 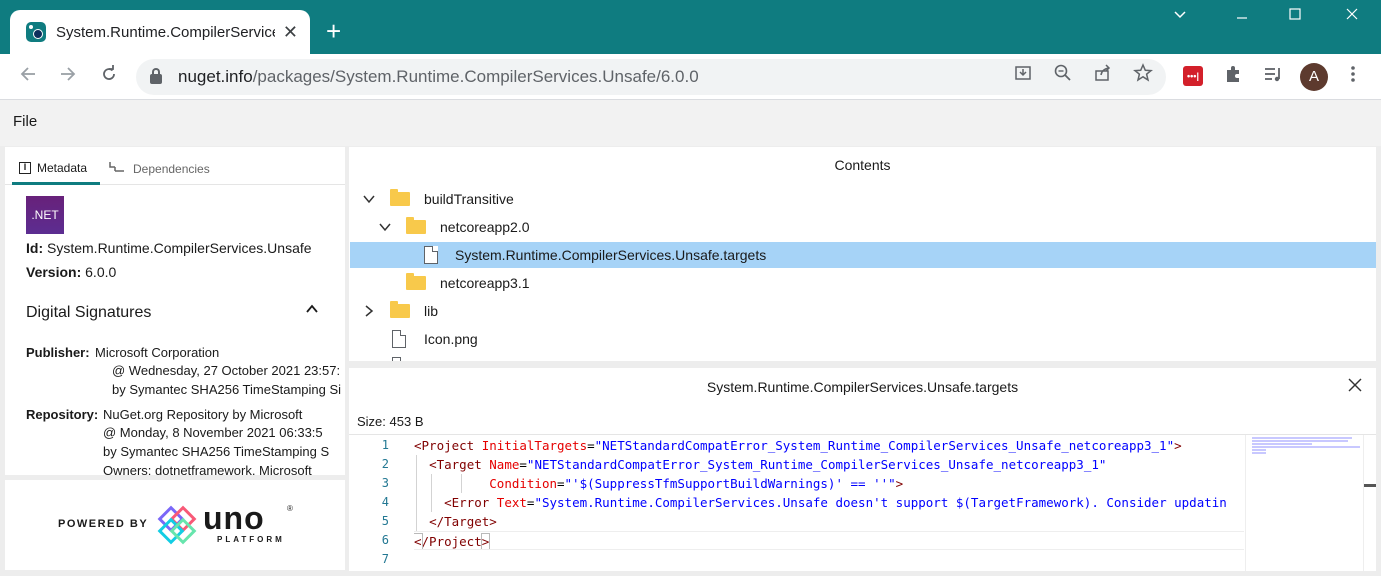 What do you see at coordinates (234, 518) in the screenshot?
I see `uno-wordmark: uno` at bounding box center [234, 518].